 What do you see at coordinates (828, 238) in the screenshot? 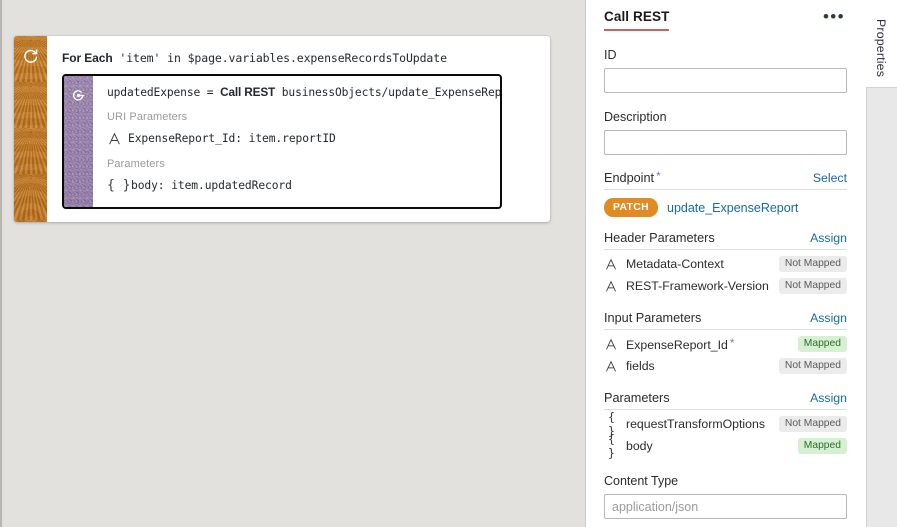
I see `assign-header-parameters-button: Assign` at bounding box center [828, 238].